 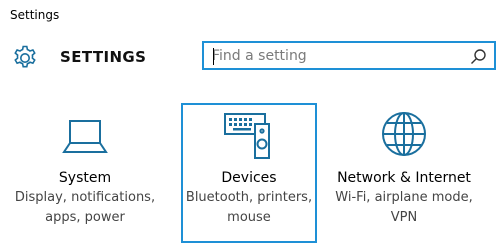 I want to click on text-caret, so click(x=213, y=56).